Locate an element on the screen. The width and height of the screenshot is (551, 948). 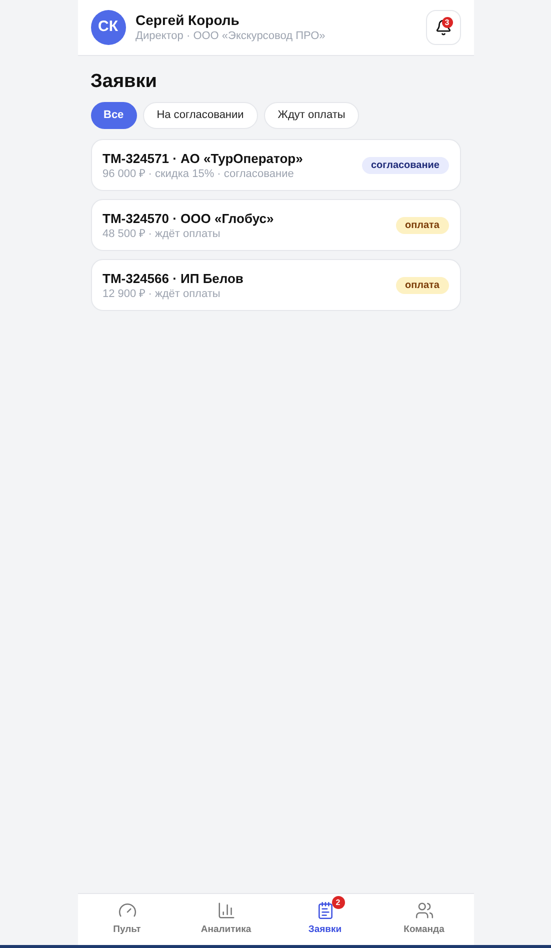
status-tag: согласование is located at coordinates (405, 165).